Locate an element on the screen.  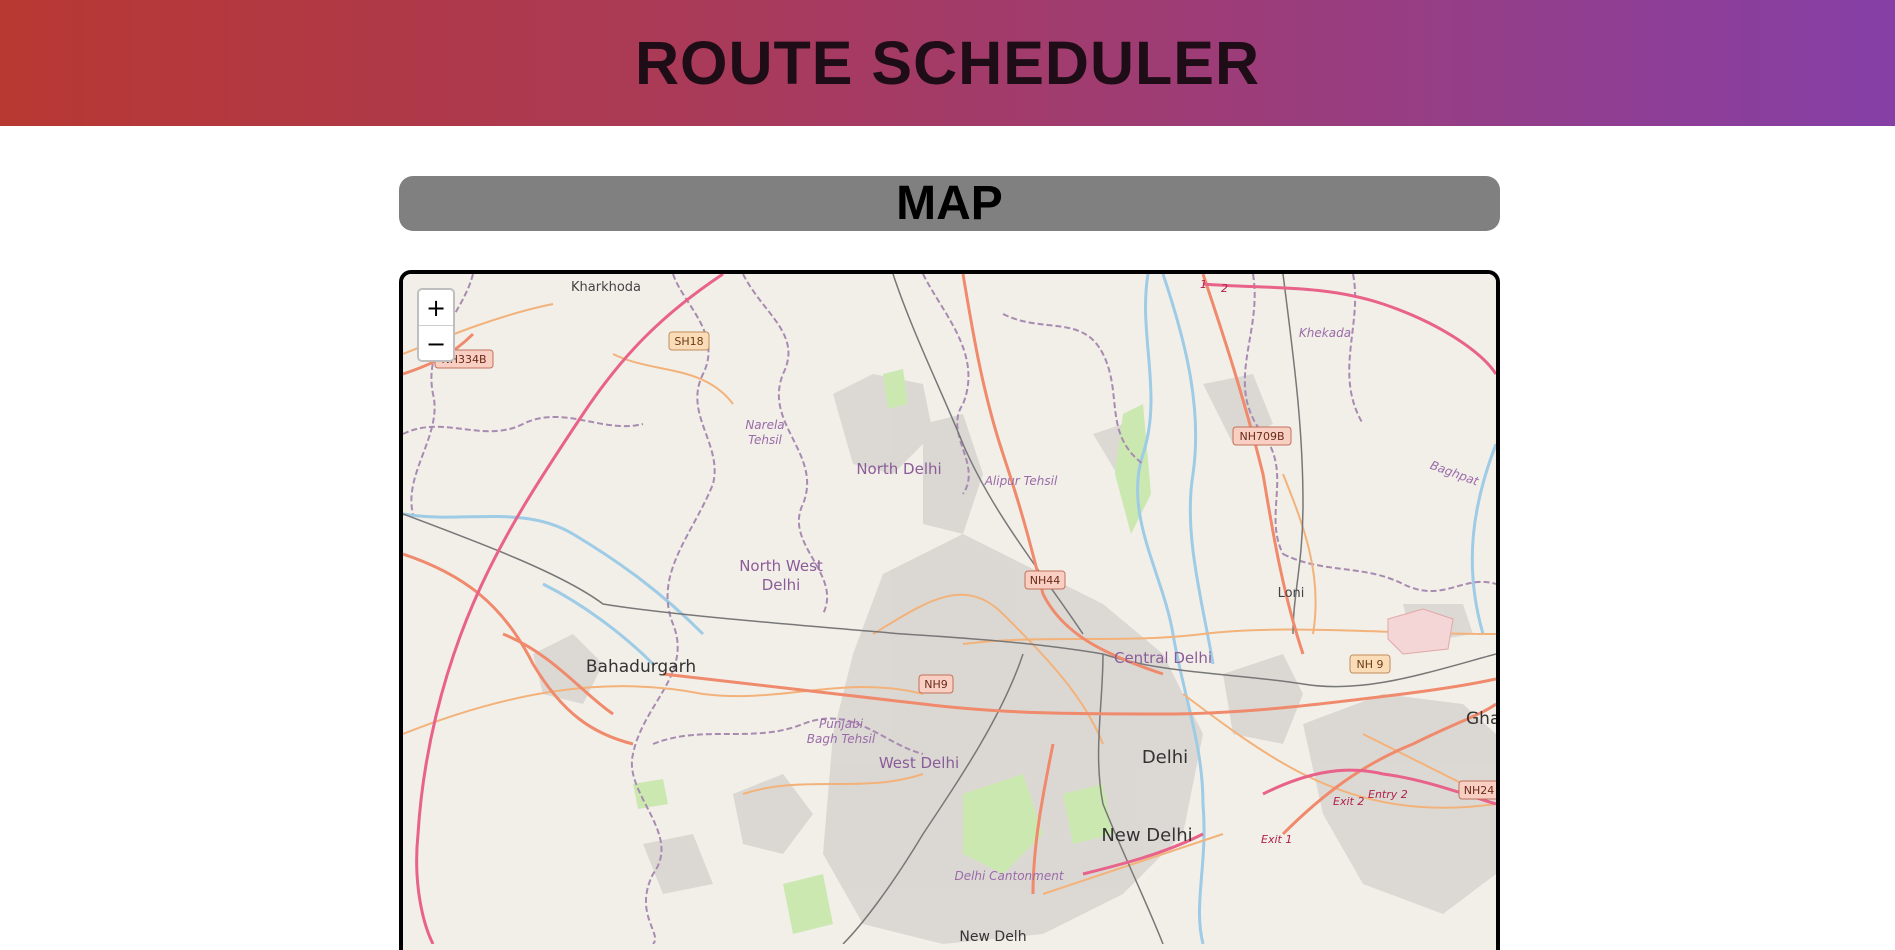
app-title: ROUTE SCHEDULER is located at coordinates (947, 63).